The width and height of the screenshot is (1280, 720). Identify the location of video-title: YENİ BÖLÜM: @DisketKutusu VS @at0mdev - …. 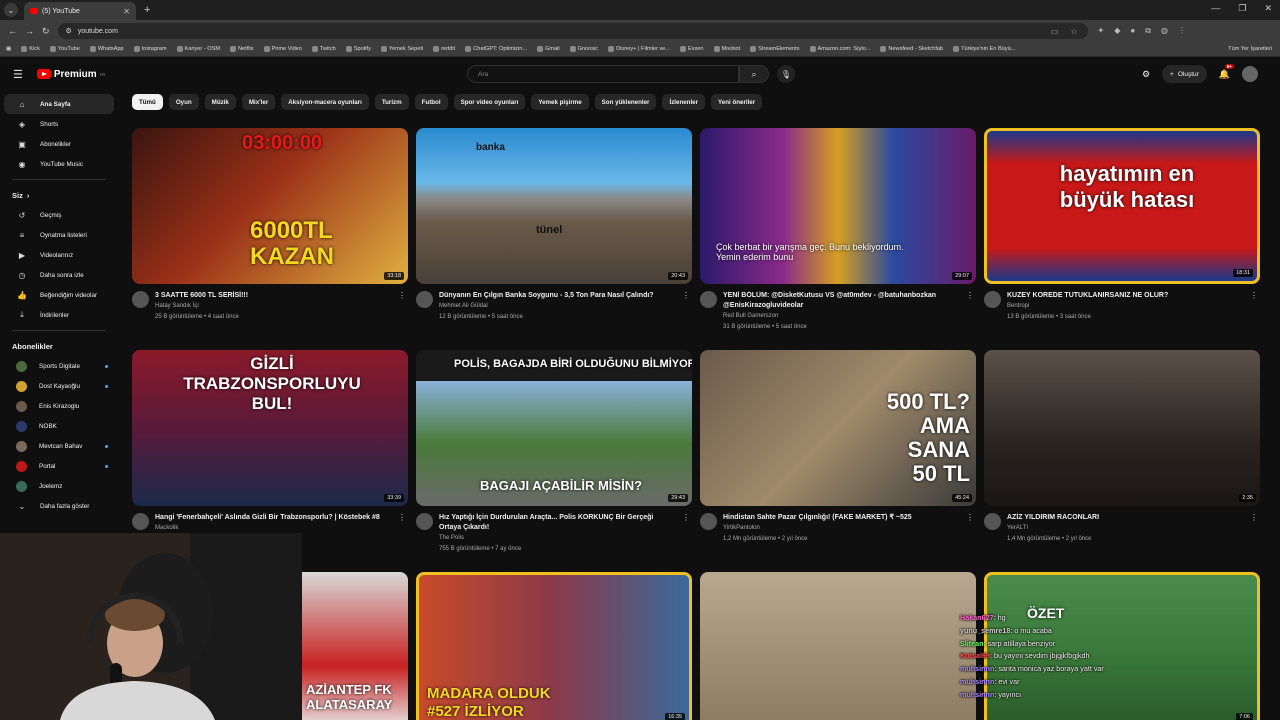
(841, 301).